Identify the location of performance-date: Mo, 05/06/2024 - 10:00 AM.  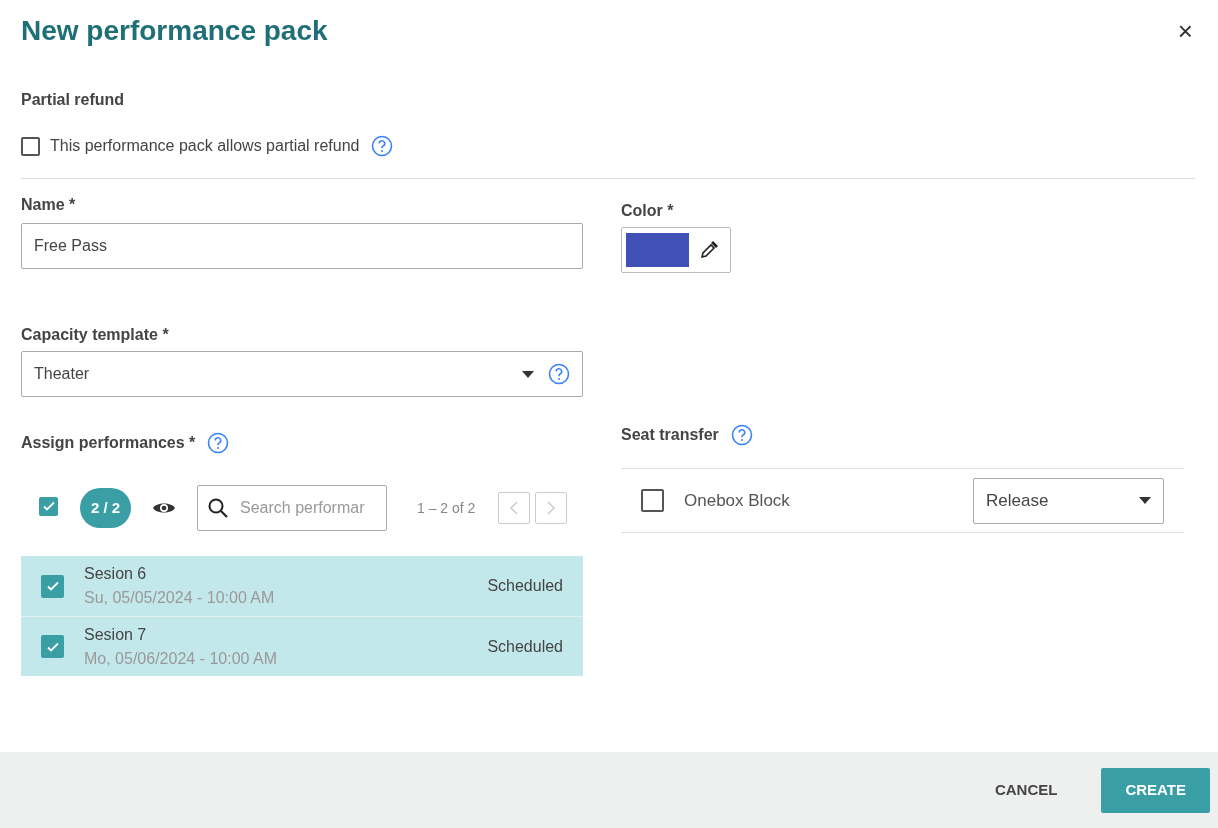
(181, 658).